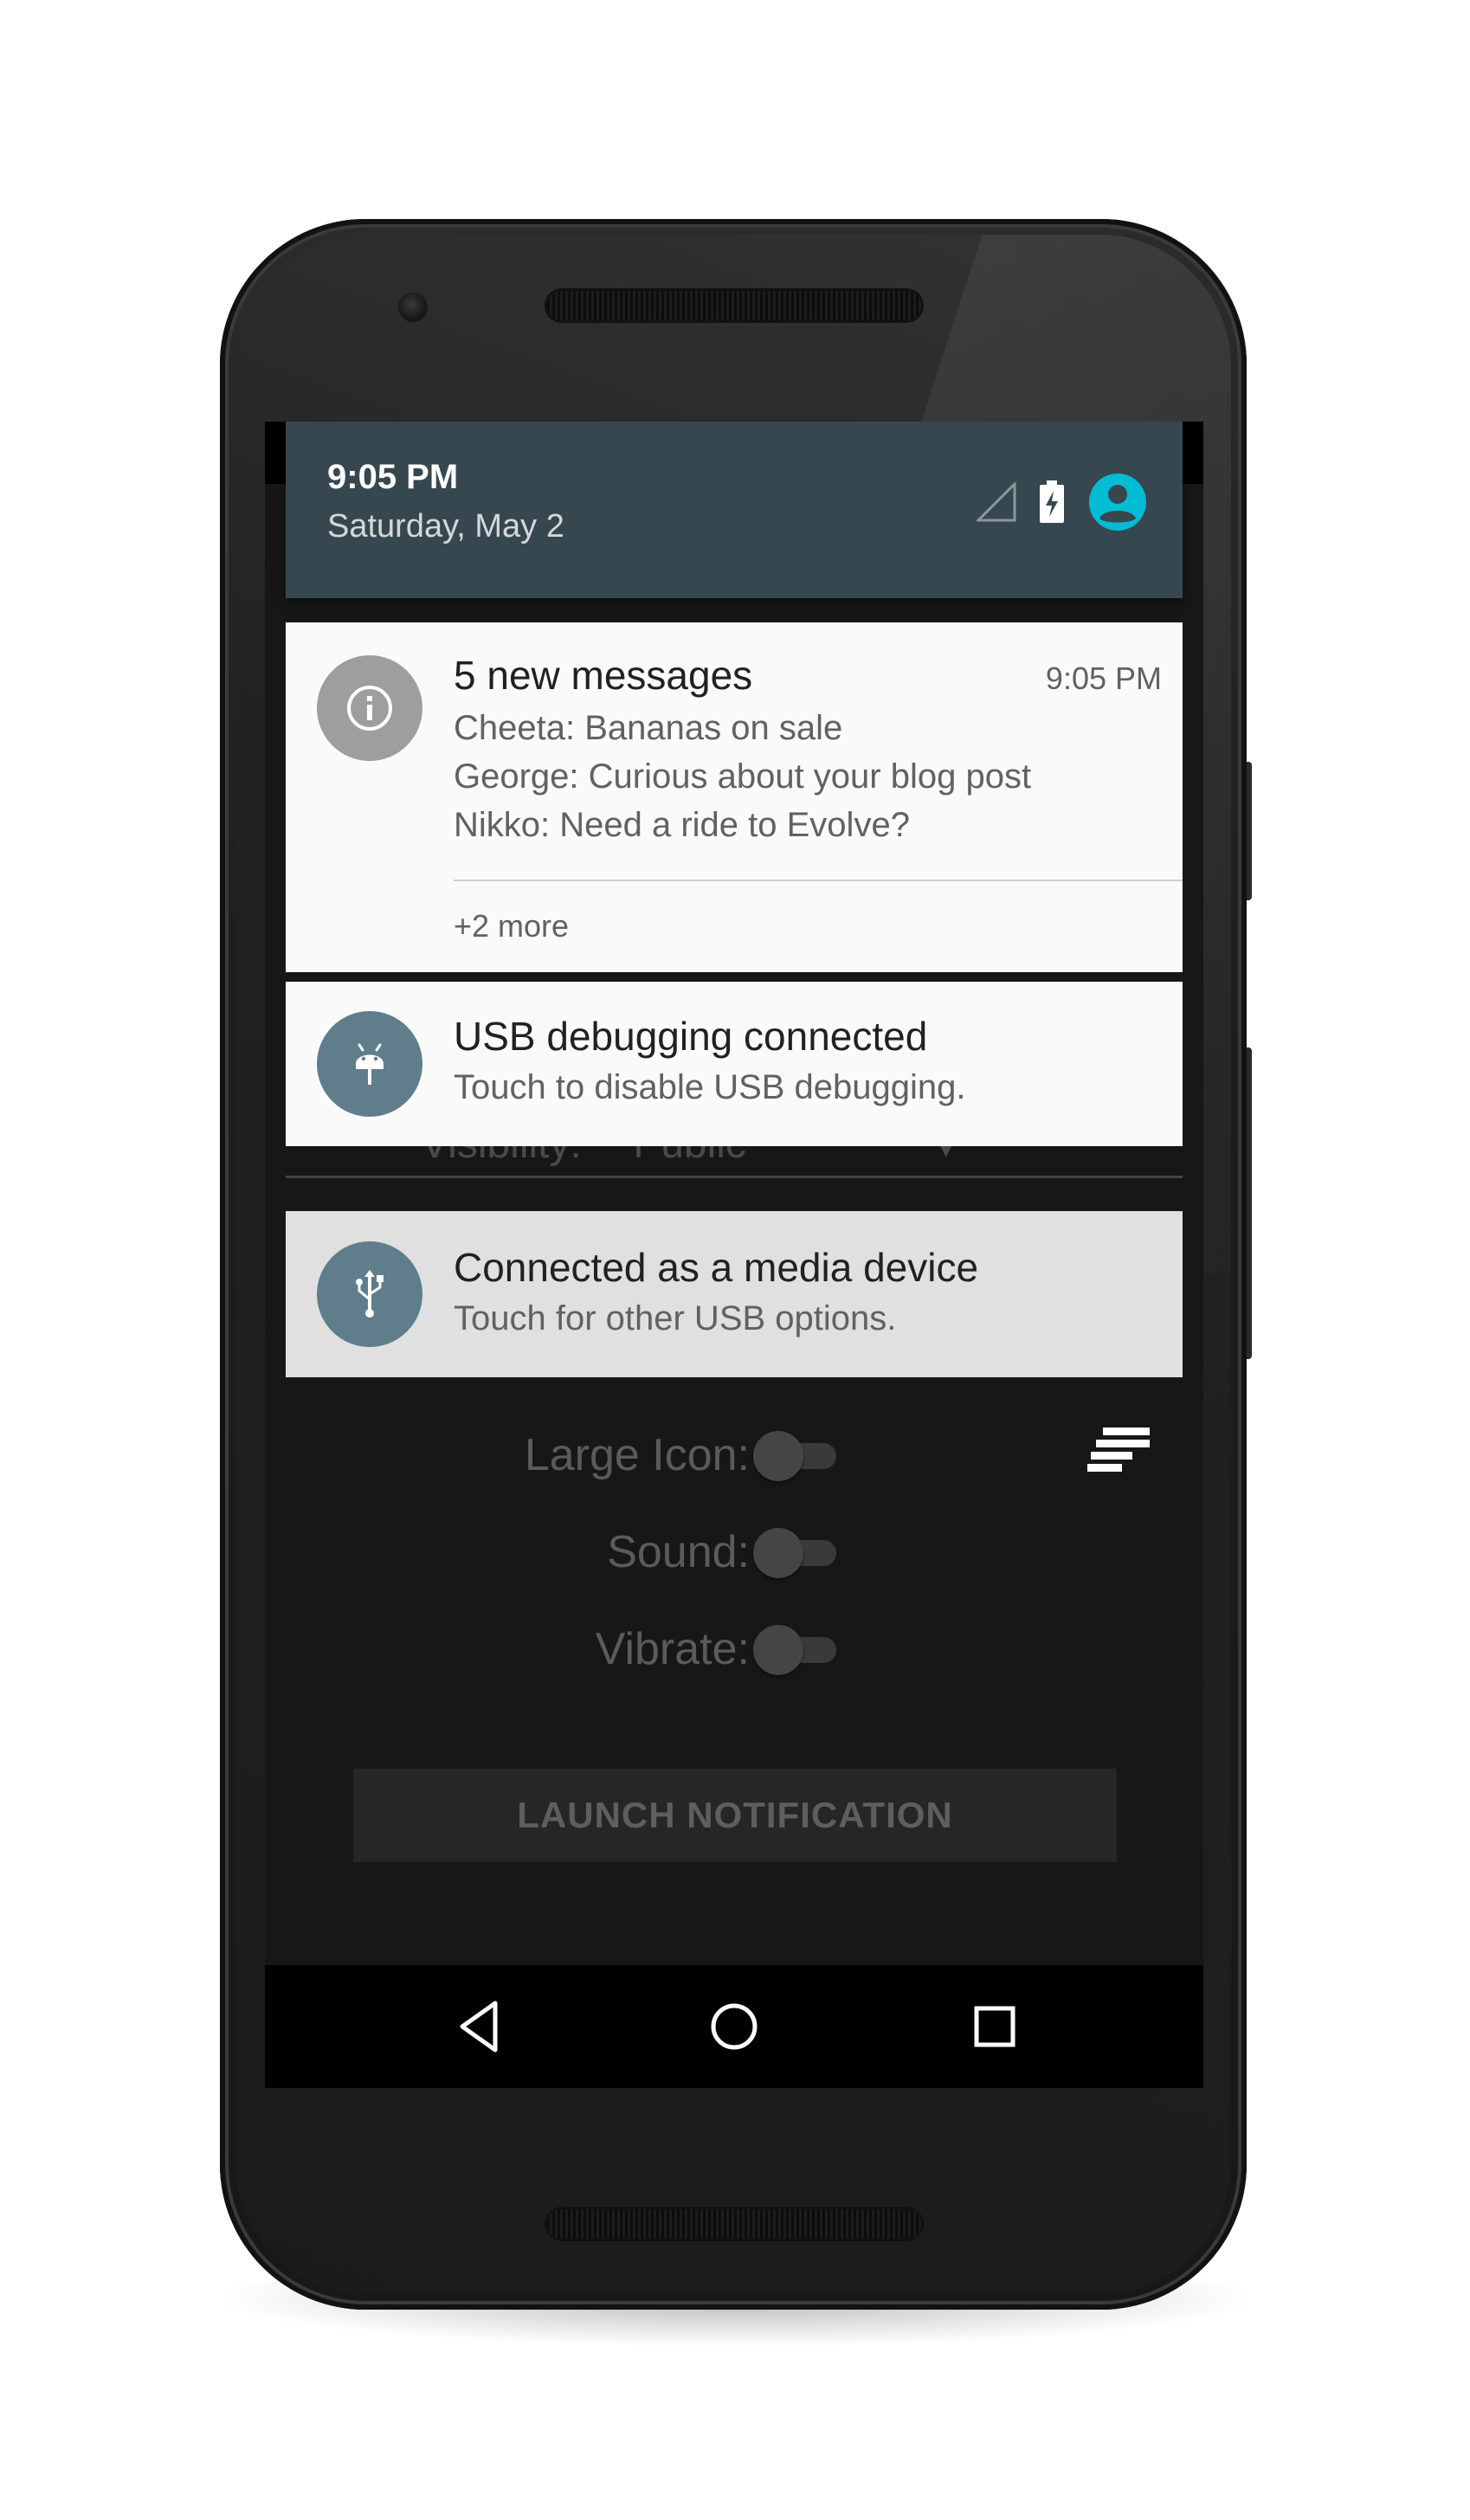 The image size is (1470, 2520). What do you see at coordinates (997, 502) in the screenshot?
I see `signal-icon` at bounding box center [997, 502].